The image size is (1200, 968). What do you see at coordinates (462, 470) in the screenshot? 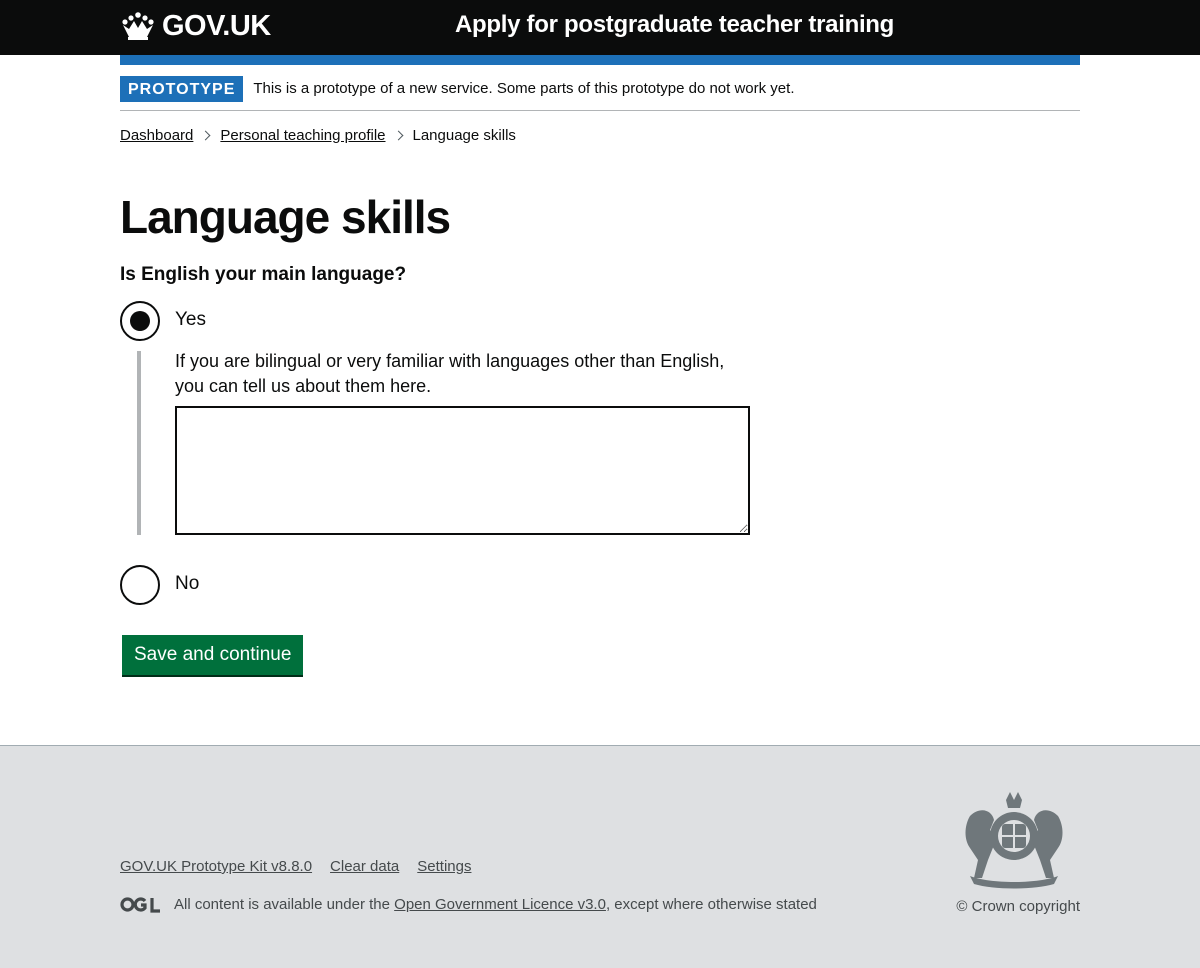
I see `other-languages-textarea` at bounding box center [462, 470].